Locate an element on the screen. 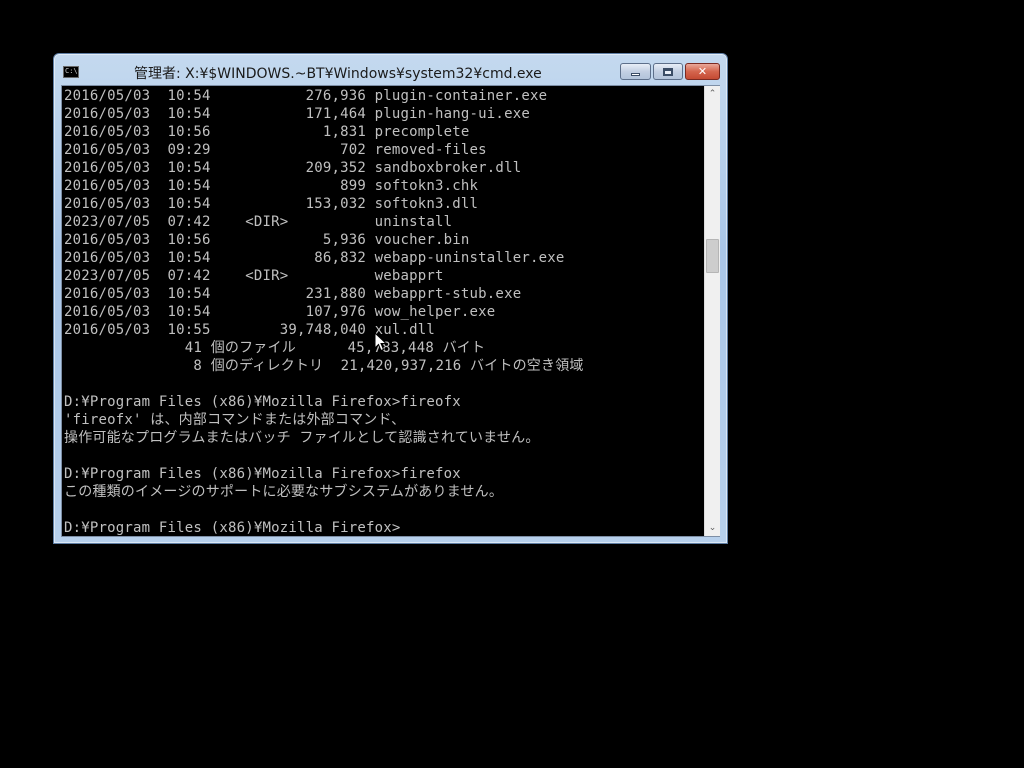 The width and height of the screenshot is (1024, 768). scroll-down-arrow-icon: ⌄ is located at coordinates (712, 528).